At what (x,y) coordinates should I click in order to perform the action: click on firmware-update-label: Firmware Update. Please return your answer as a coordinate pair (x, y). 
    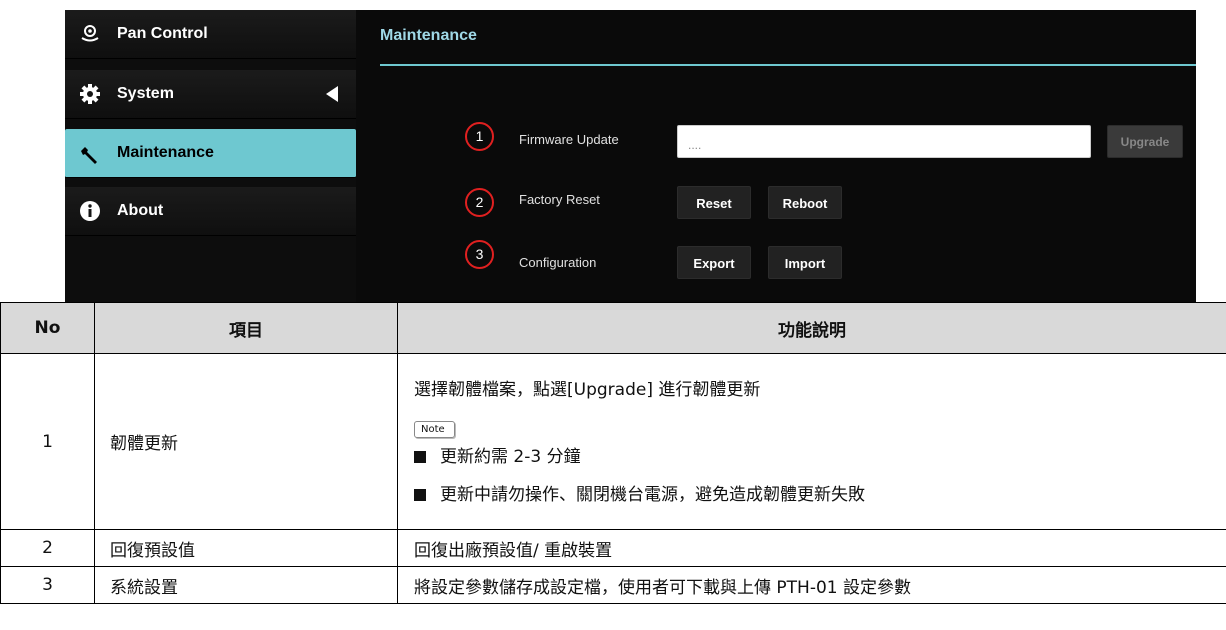
    Looking at the image, I should click on (569, 139).